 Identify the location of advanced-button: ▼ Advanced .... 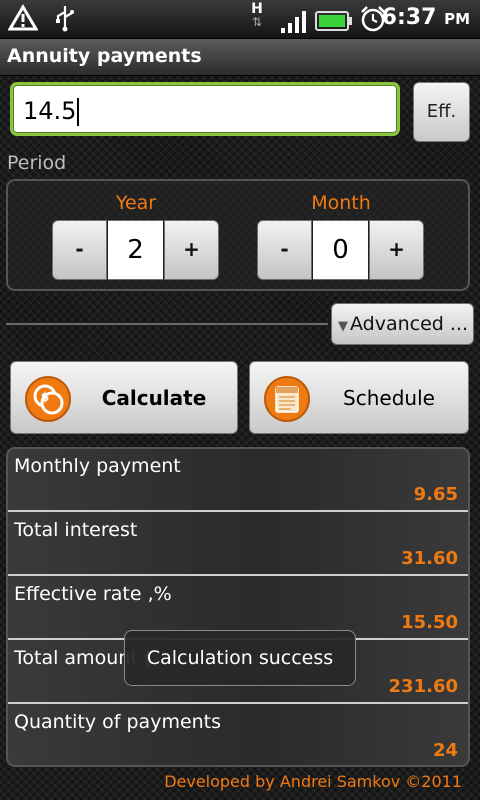
(402, 324).